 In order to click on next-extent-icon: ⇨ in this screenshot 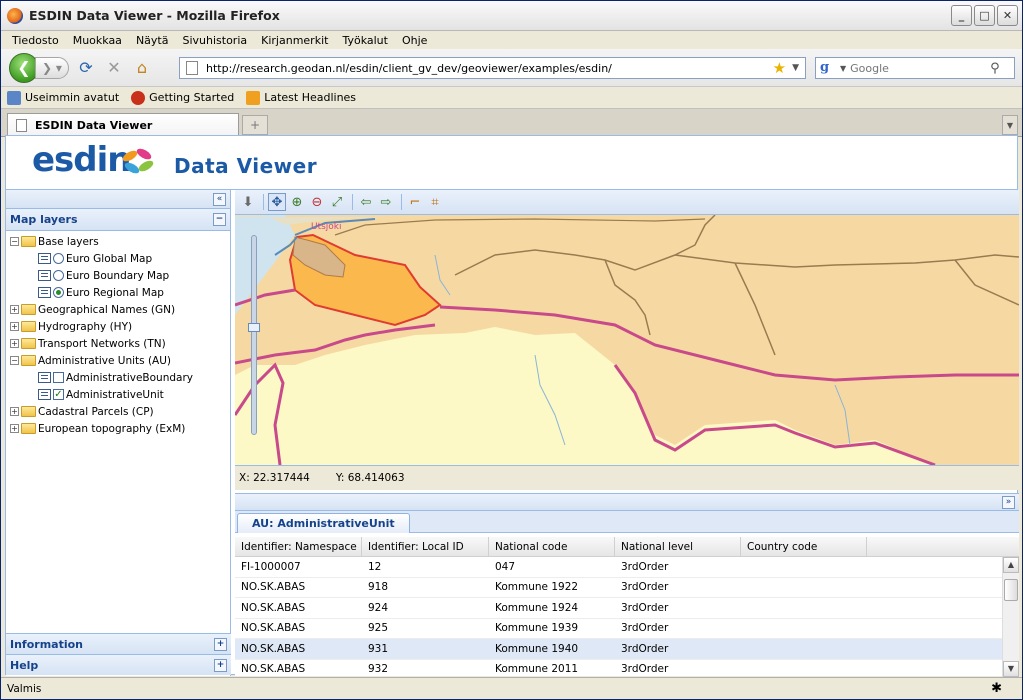, I will do `click(386, 202)`.